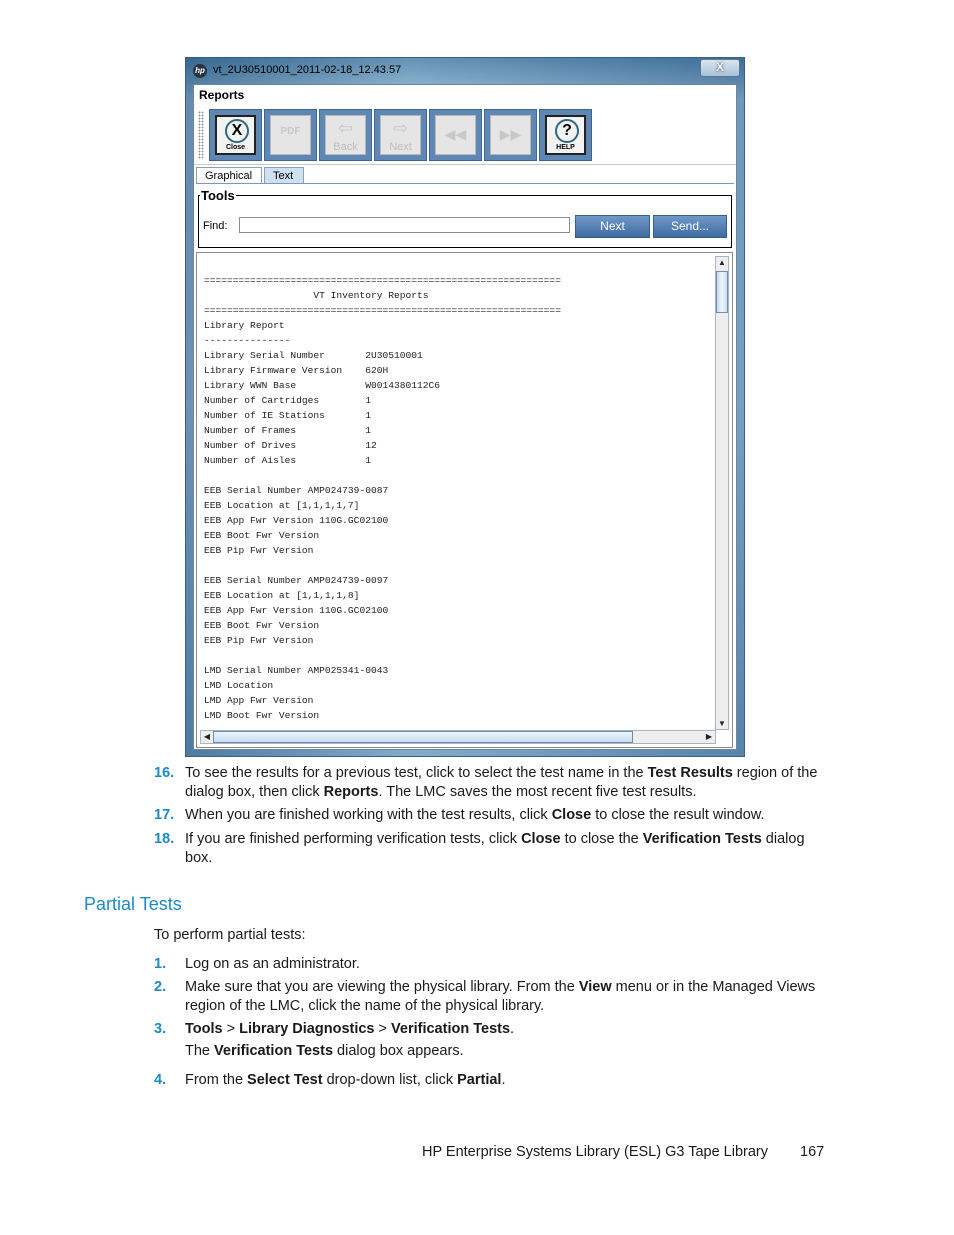 This screenshot has width=954, height=1235. I want to click on tab-underline, so click(465, 183).